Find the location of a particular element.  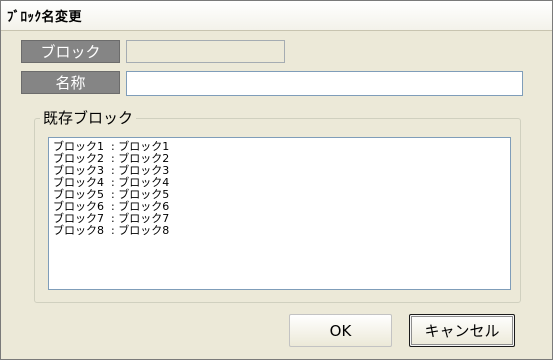

existing-blocks-legend: 既存ブロック is located at coordinates (88, 117).